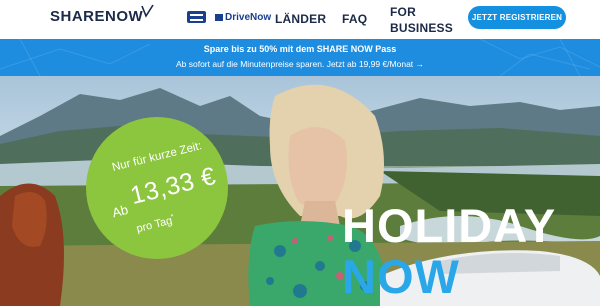  I want to click on hero-headline-now: NOW, so click(401, 276).